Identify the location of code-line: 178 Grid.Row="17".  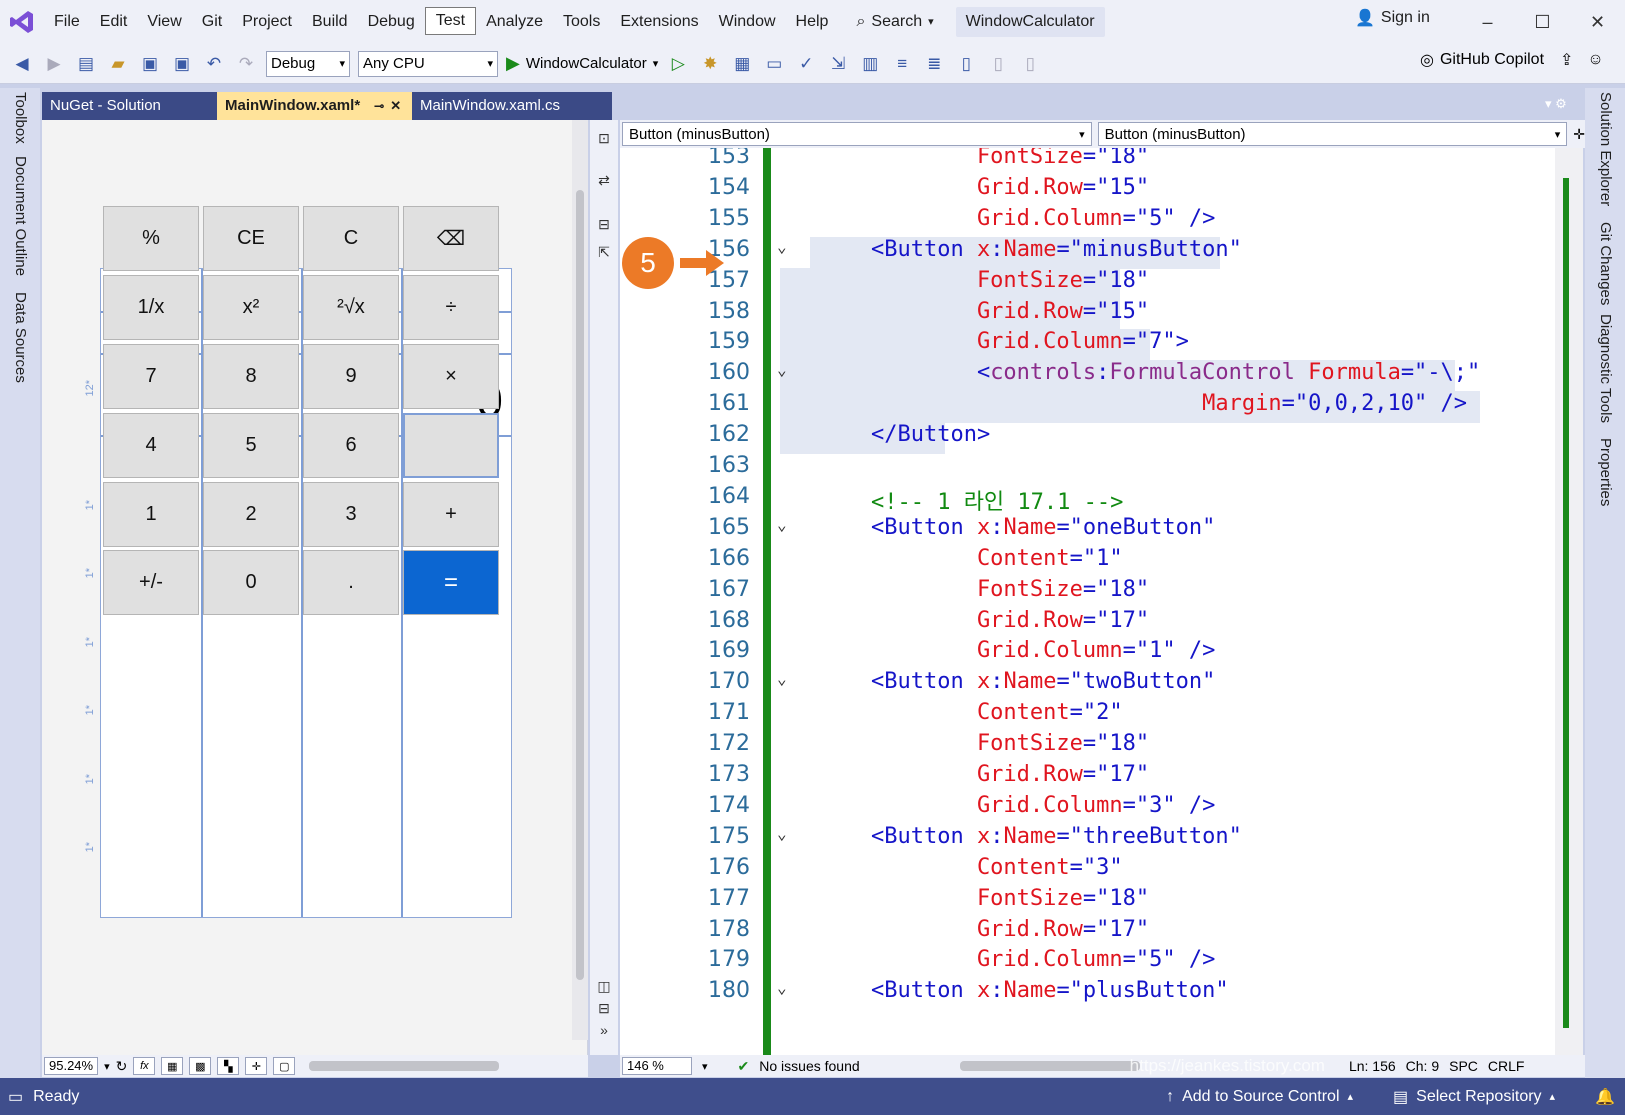
(1087, 933).